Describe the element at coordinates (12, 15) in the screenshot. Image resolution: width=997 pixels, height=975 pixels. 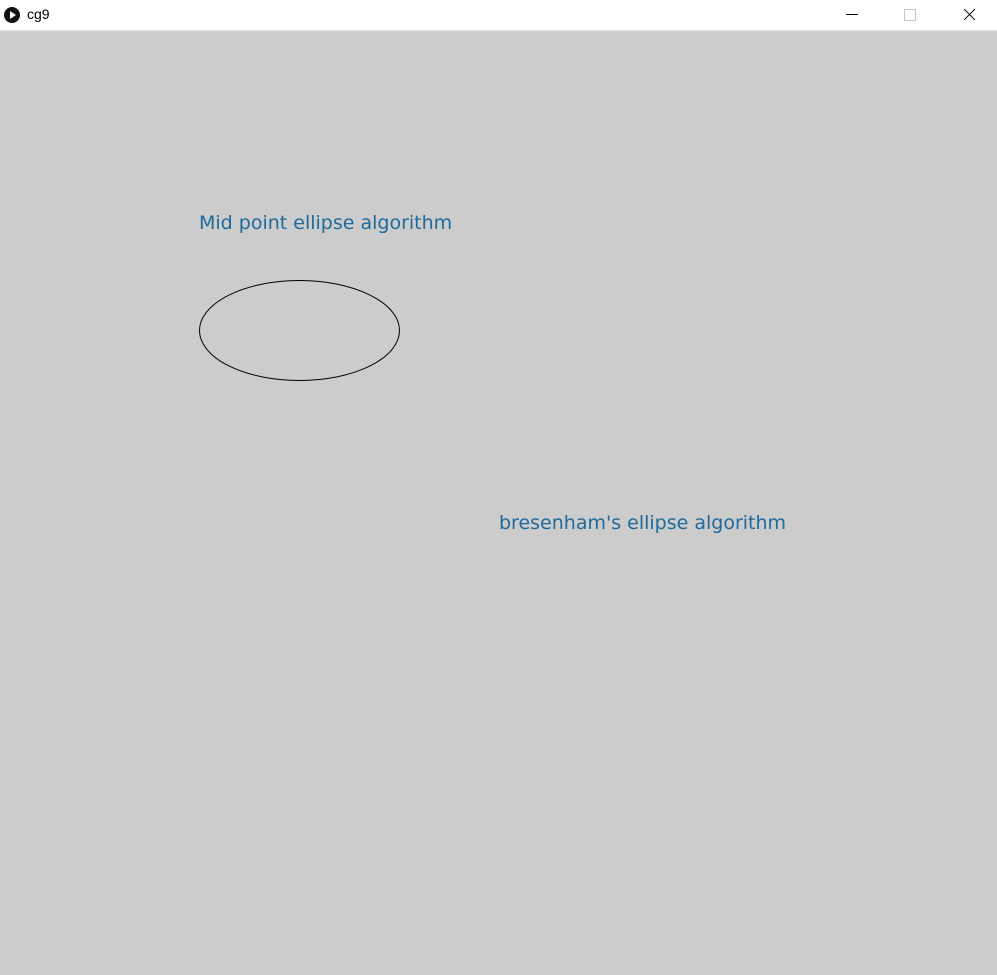
I see `processing-play-icon` at that location.